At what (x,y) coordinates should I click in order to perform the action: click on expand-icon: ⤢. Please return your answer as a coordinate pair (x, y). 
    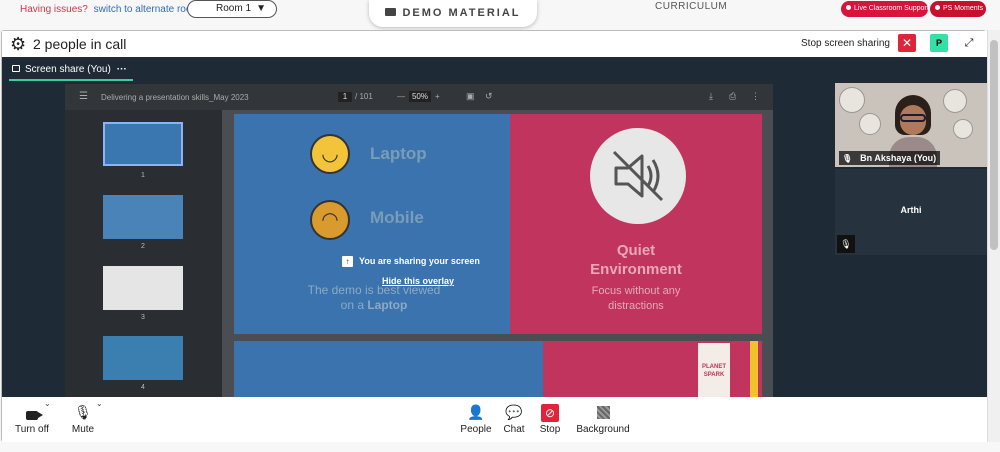
    Looking at the image, I should click on (969, 43).